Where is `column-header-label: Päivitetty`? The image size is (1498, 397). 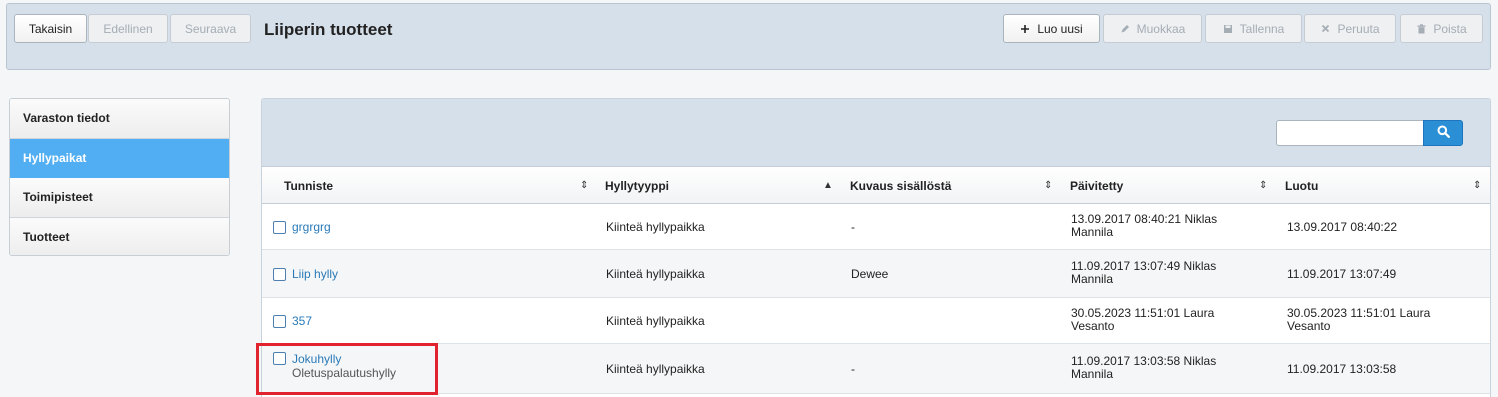 column-header-label: Päivitetty is located at coordinates (1097, 185).